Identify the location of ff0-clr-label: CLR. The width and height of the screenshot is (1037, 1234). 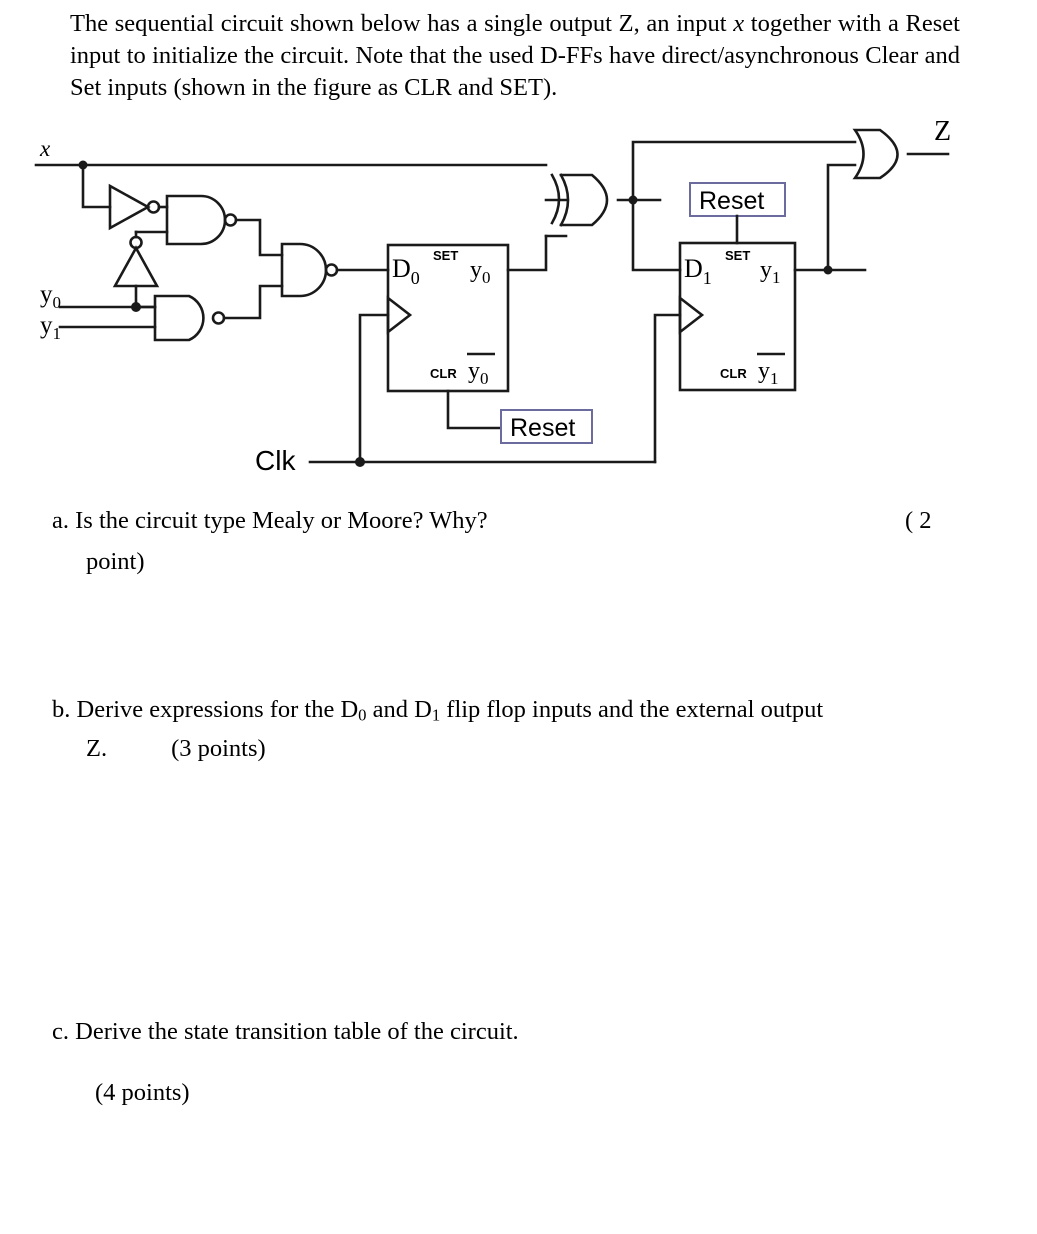
(443, 373).